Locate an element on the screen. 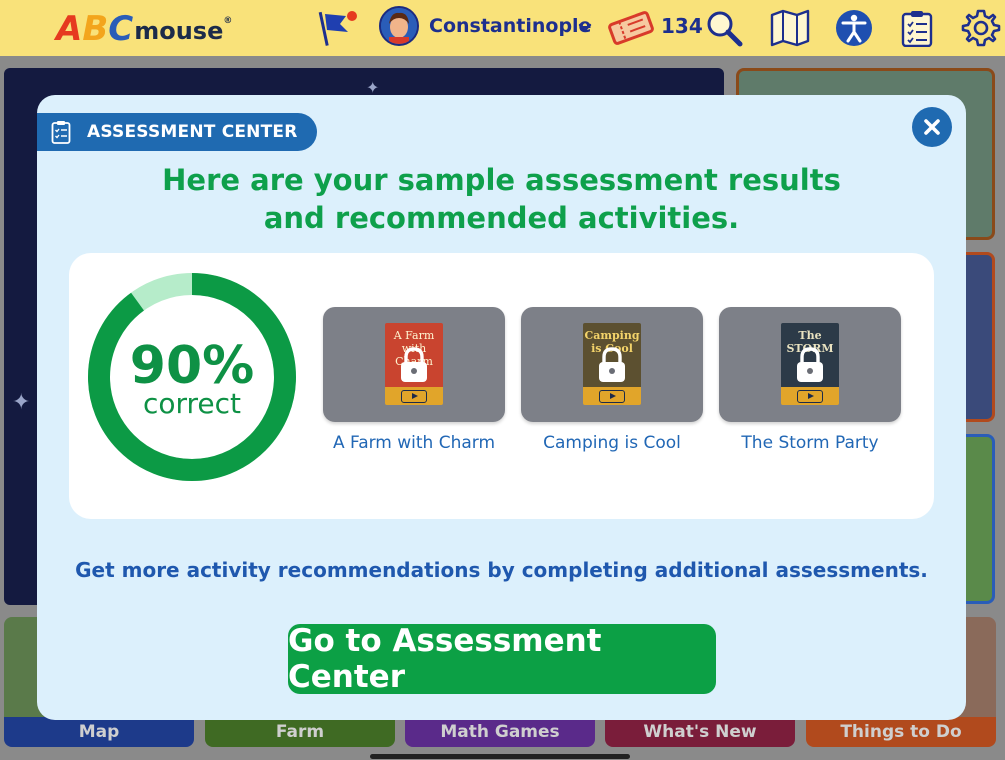  top-bar: A B C mouse ® Constantinople 134 is located at coordinates (502, 28).